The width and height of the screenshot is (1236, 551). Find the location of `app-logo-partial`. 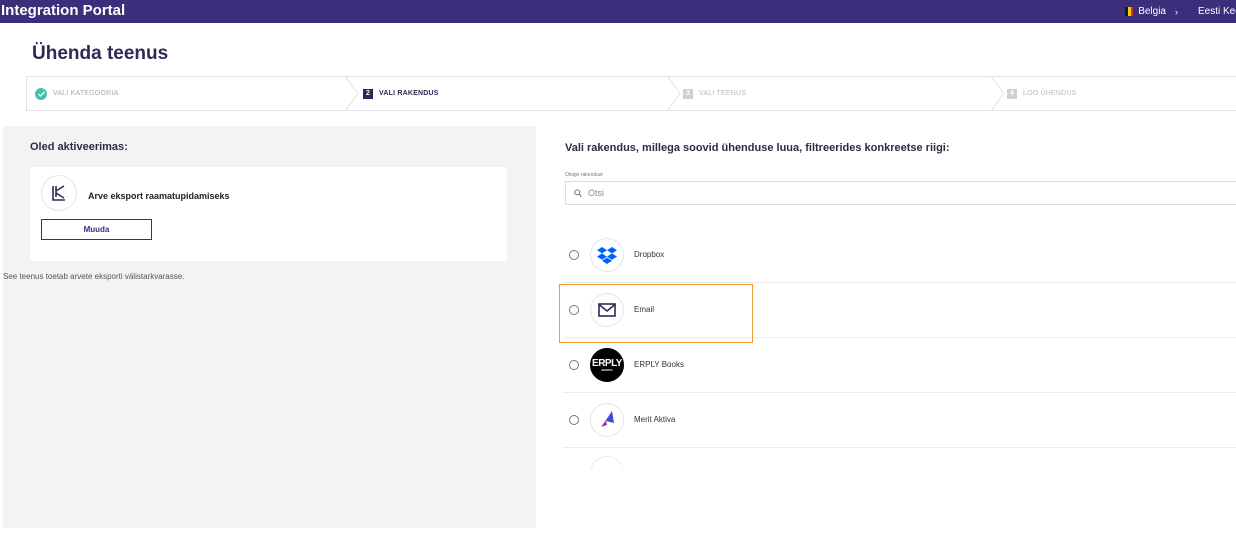

app-logo-partial is located at coordinates (607, 463).